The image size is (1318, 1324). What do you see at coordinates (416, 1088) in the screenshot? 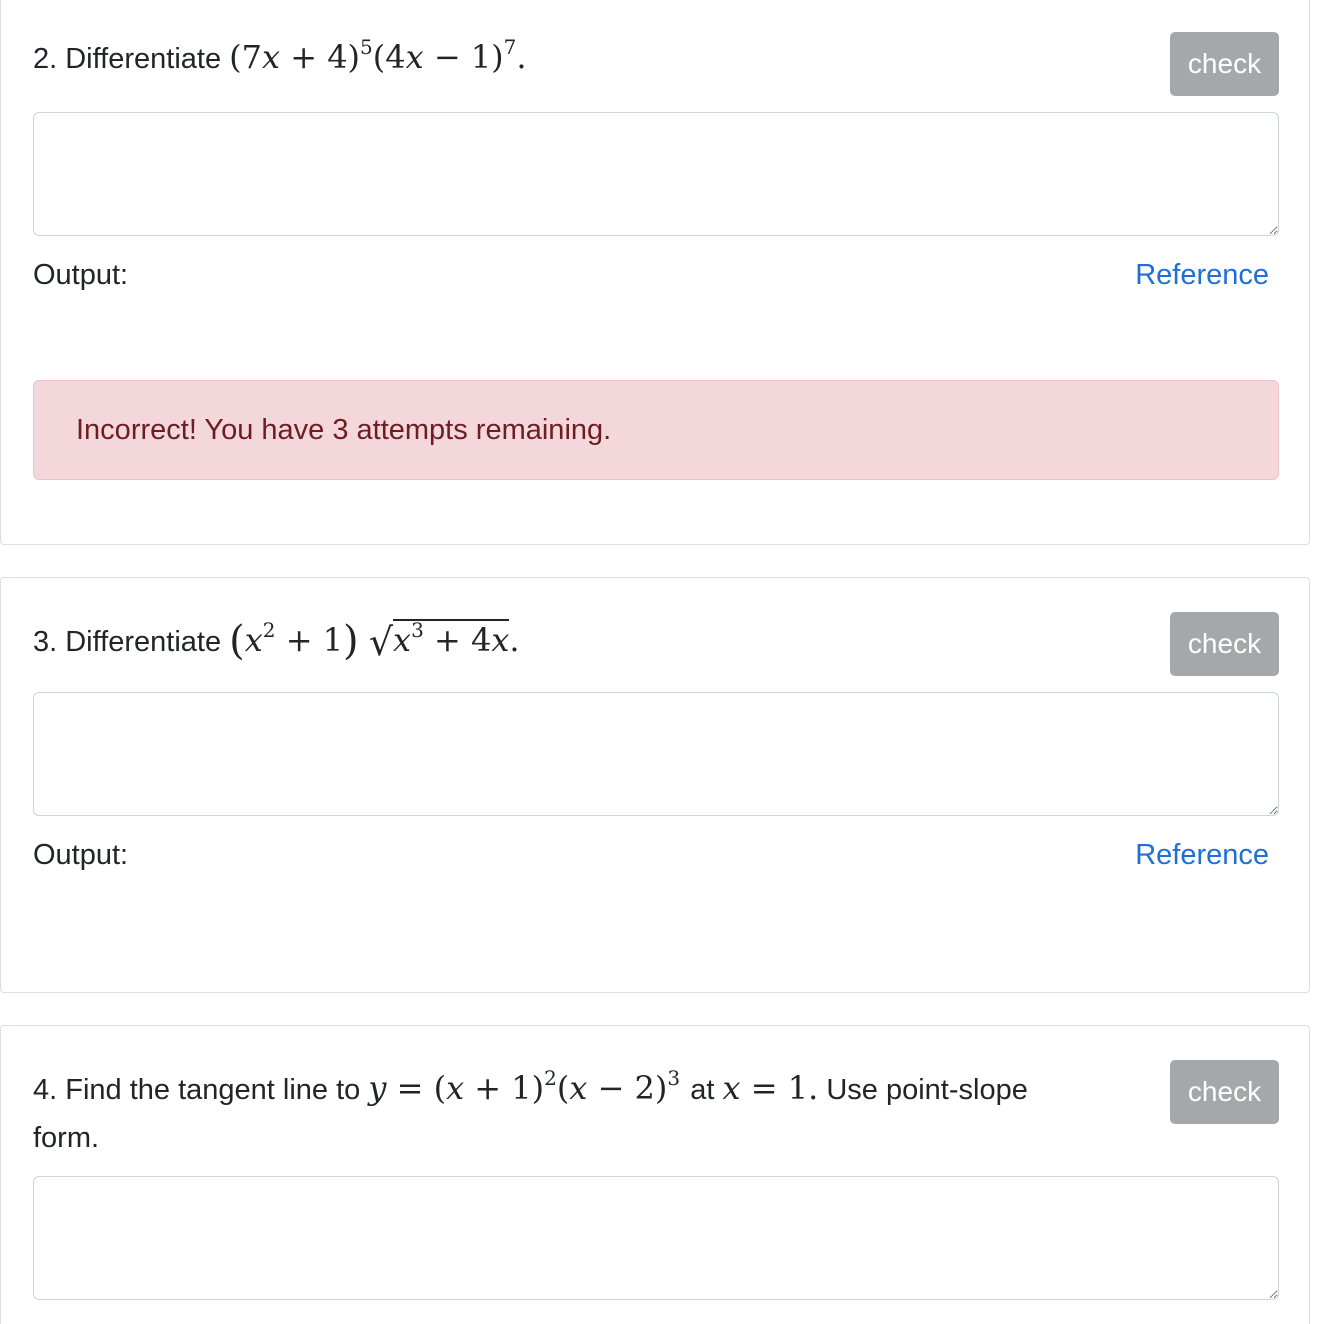
I see `formula-part: = (` at bounding box center [416, 1088].